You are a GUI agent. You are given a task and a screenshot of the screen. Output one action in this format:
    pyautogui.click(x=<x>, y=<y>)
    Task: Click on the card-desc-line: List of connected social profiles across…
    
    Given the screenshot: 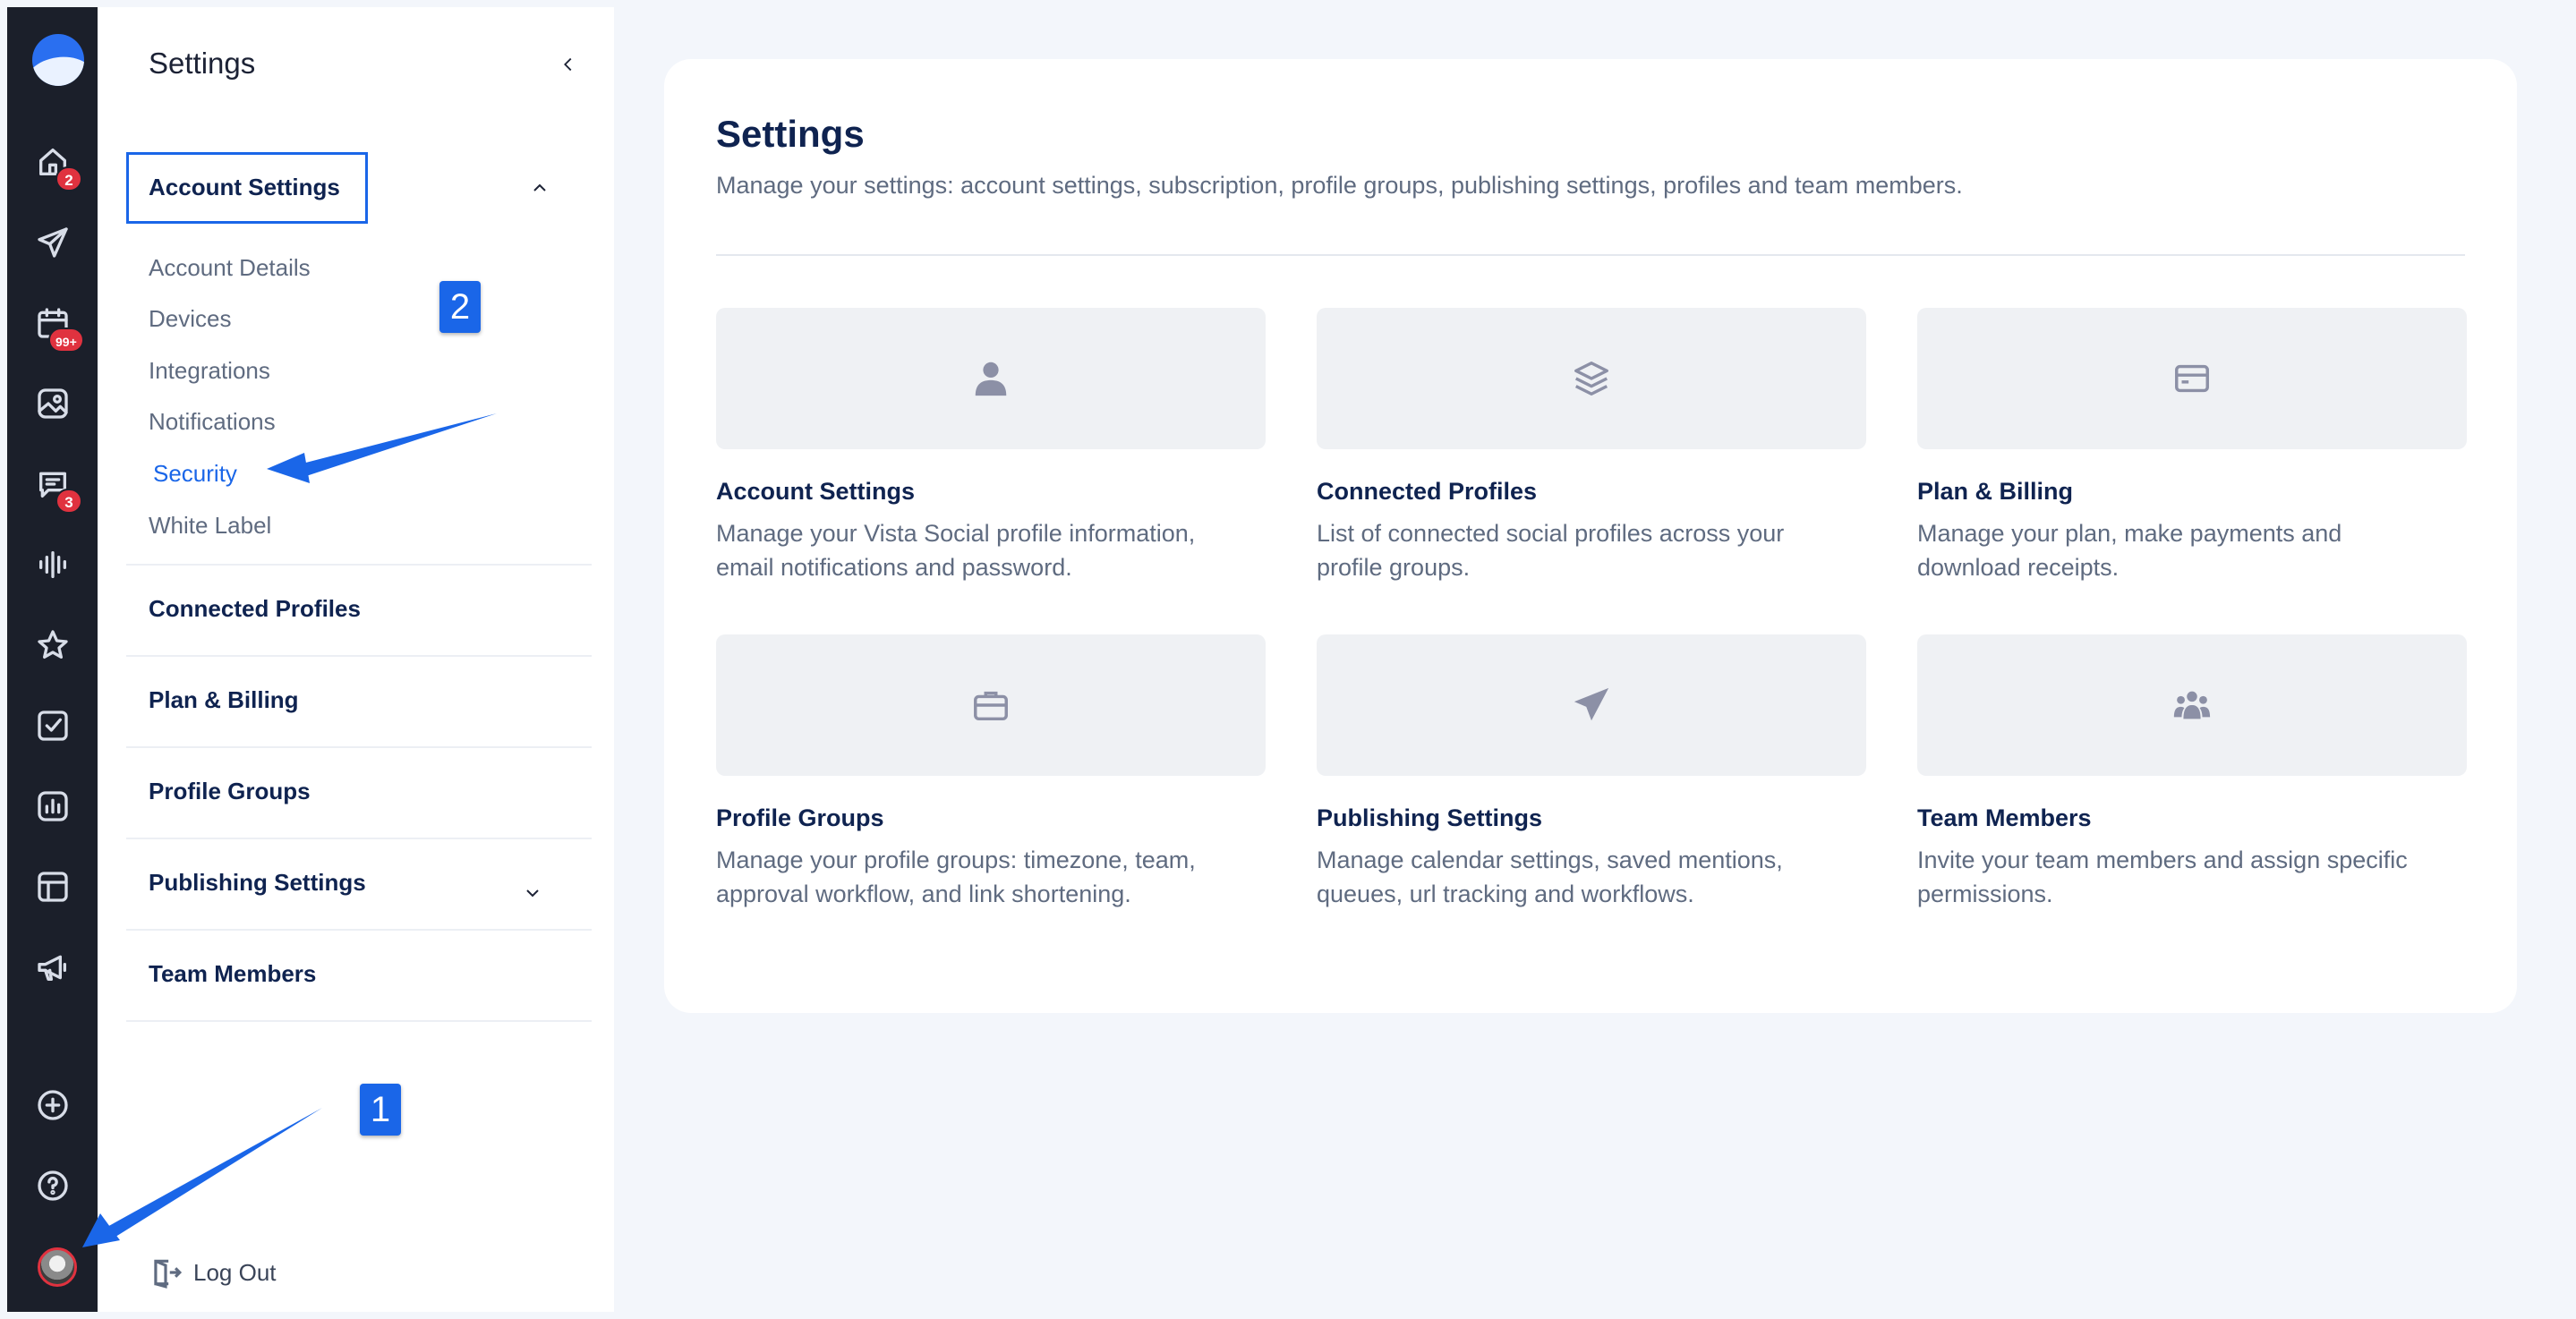 What is the action you would take?
    pyautogui.click(x=1551, y=533)
    